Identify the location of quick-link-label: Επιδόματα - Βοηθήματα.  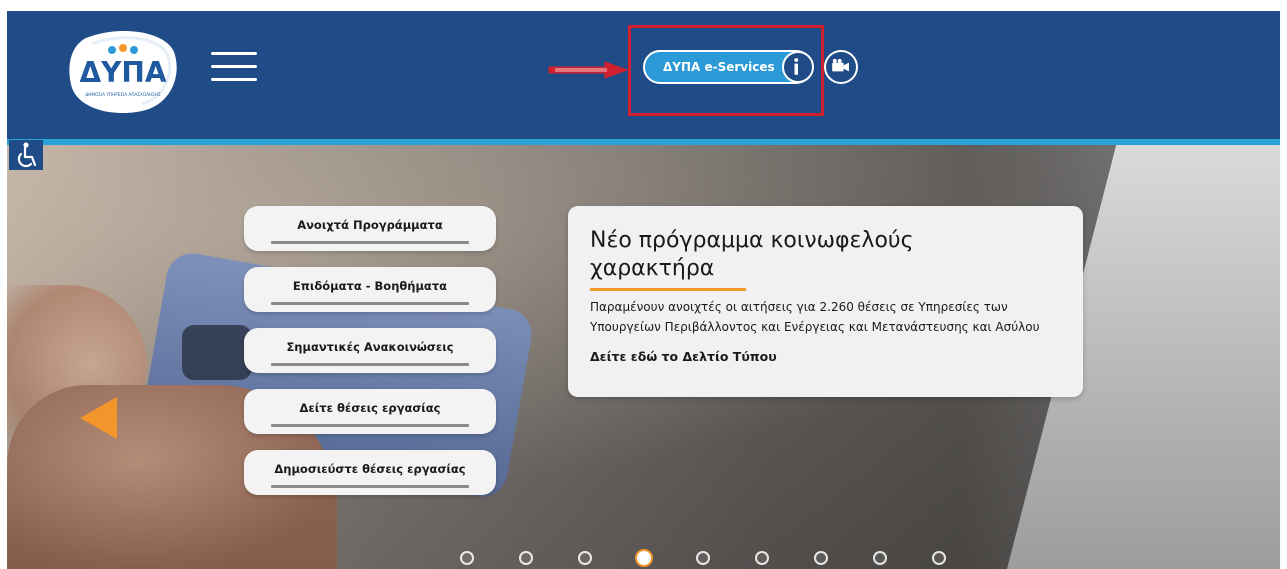
(370, 286).